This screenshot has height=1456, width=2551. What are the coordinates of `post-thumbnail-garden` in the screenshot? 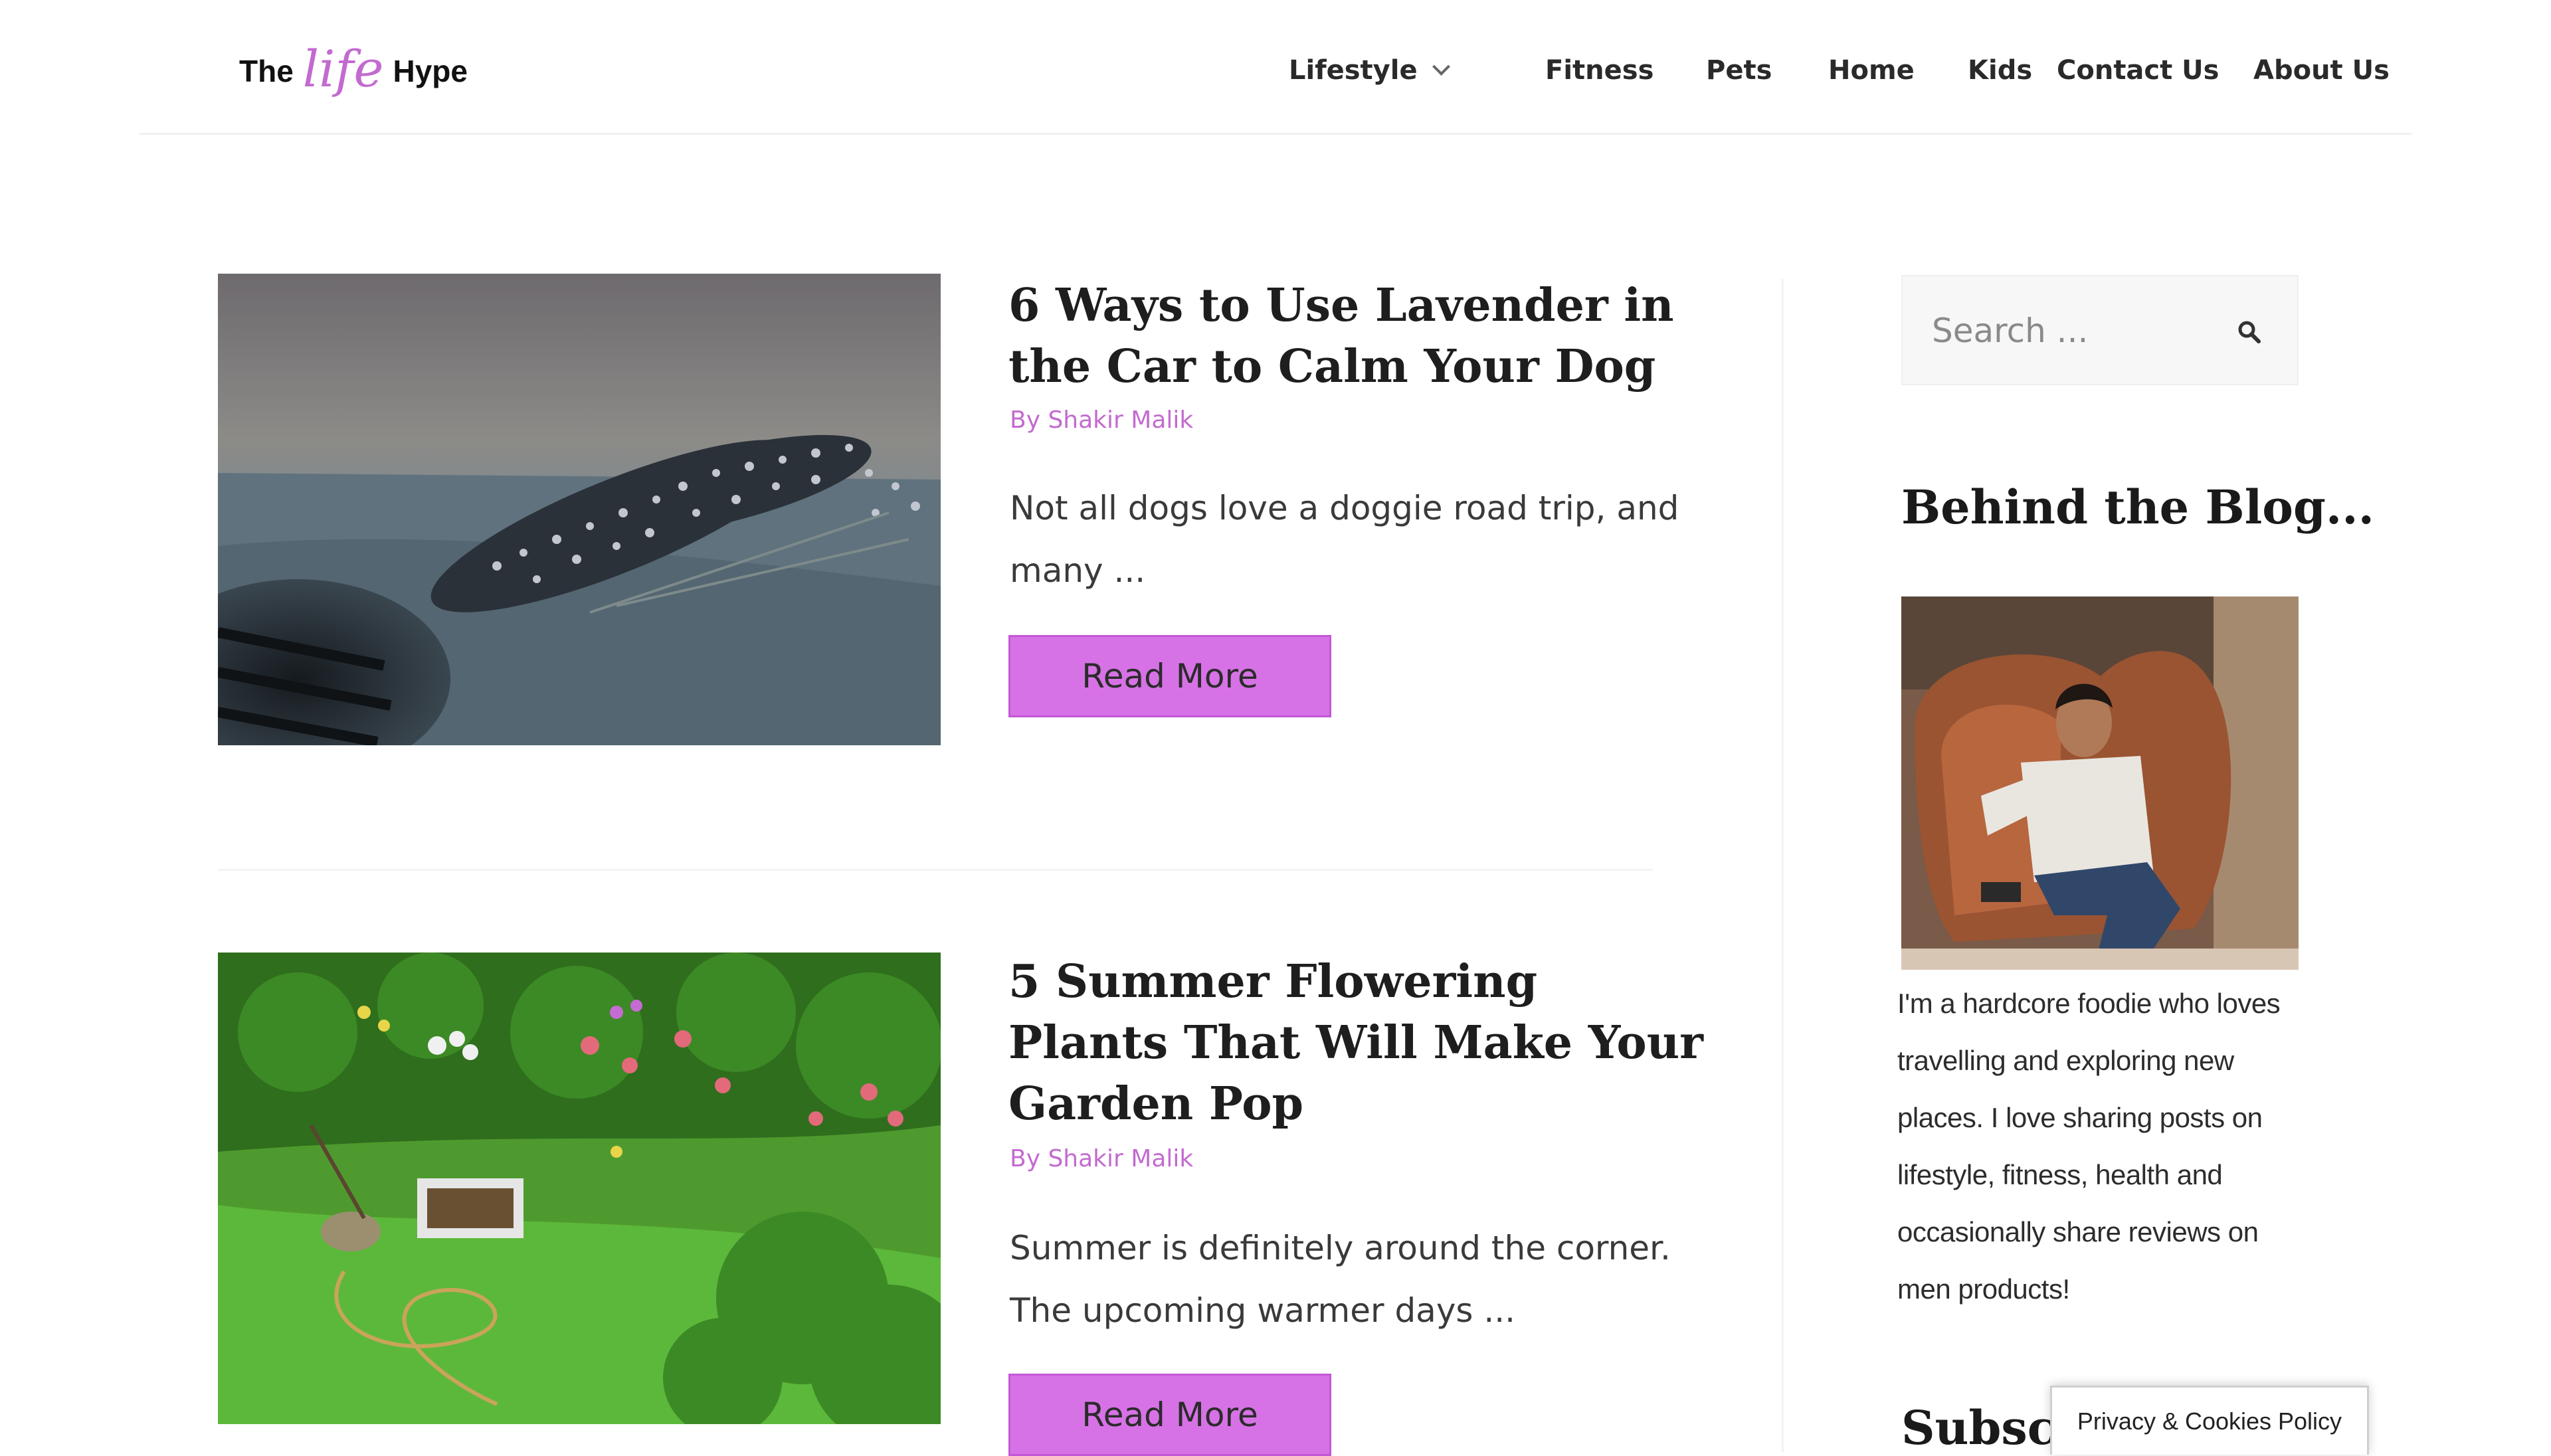 It's located at (579, 1188).